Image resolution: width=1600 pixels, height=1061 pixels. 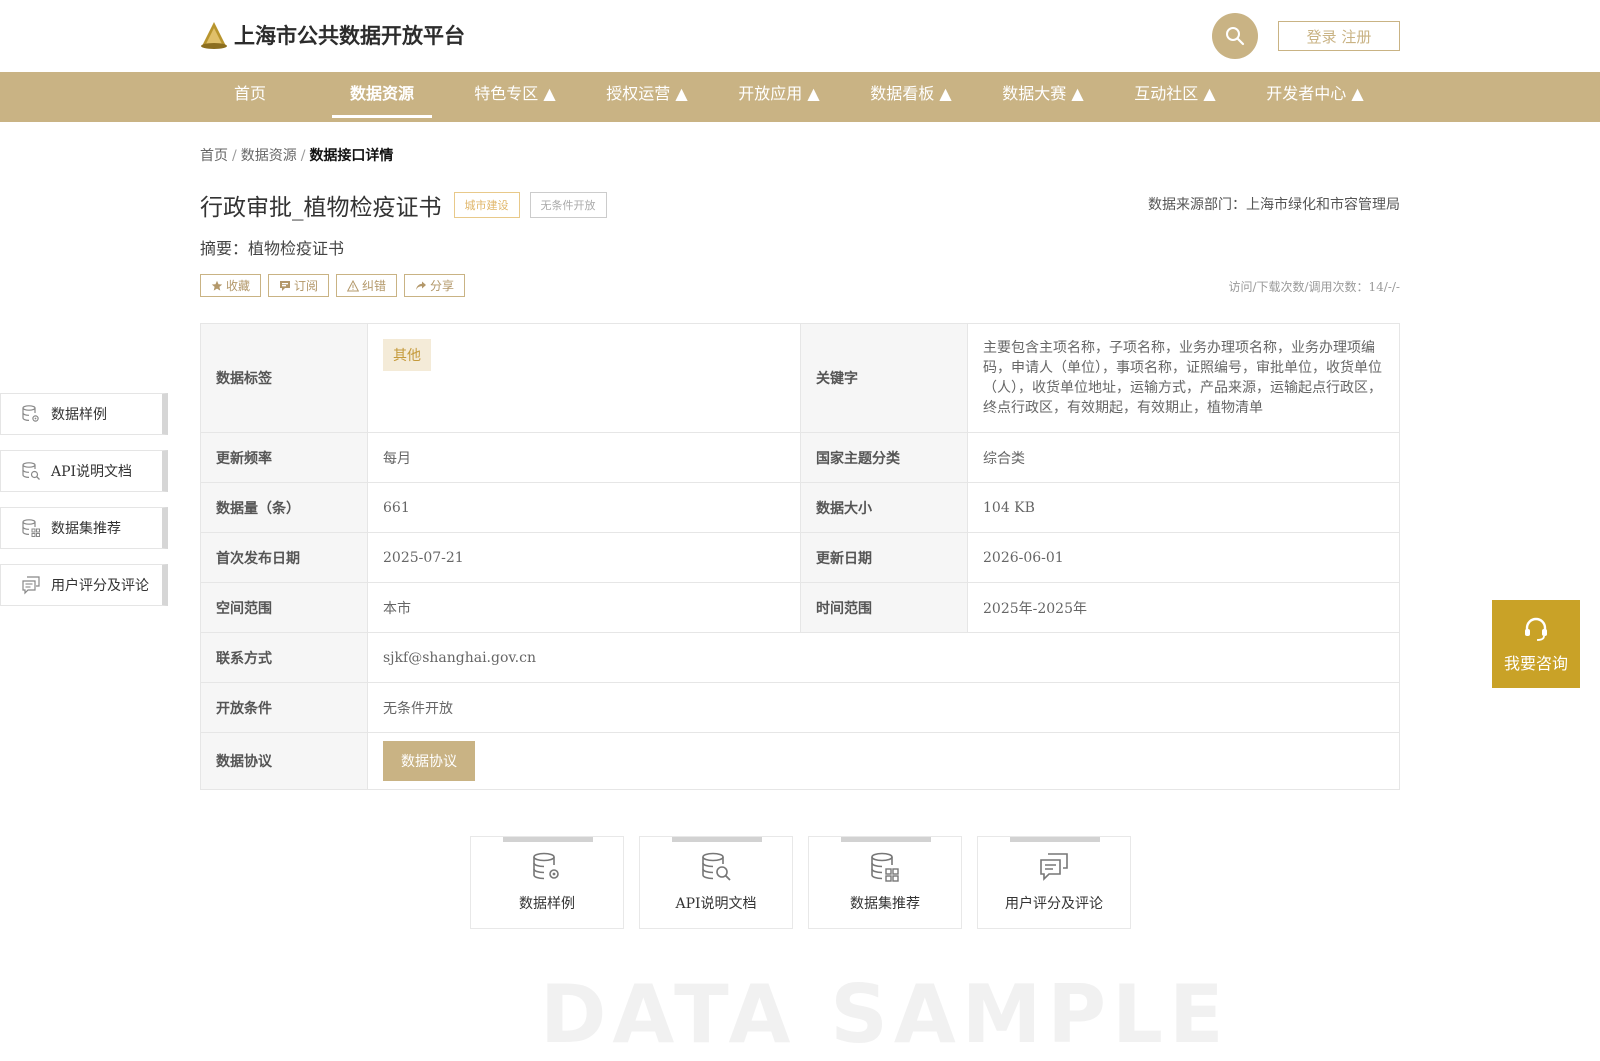 I want to click on table-row: 数据量（条） 661 数据大小 104 KB, so click(x=800, y=507).